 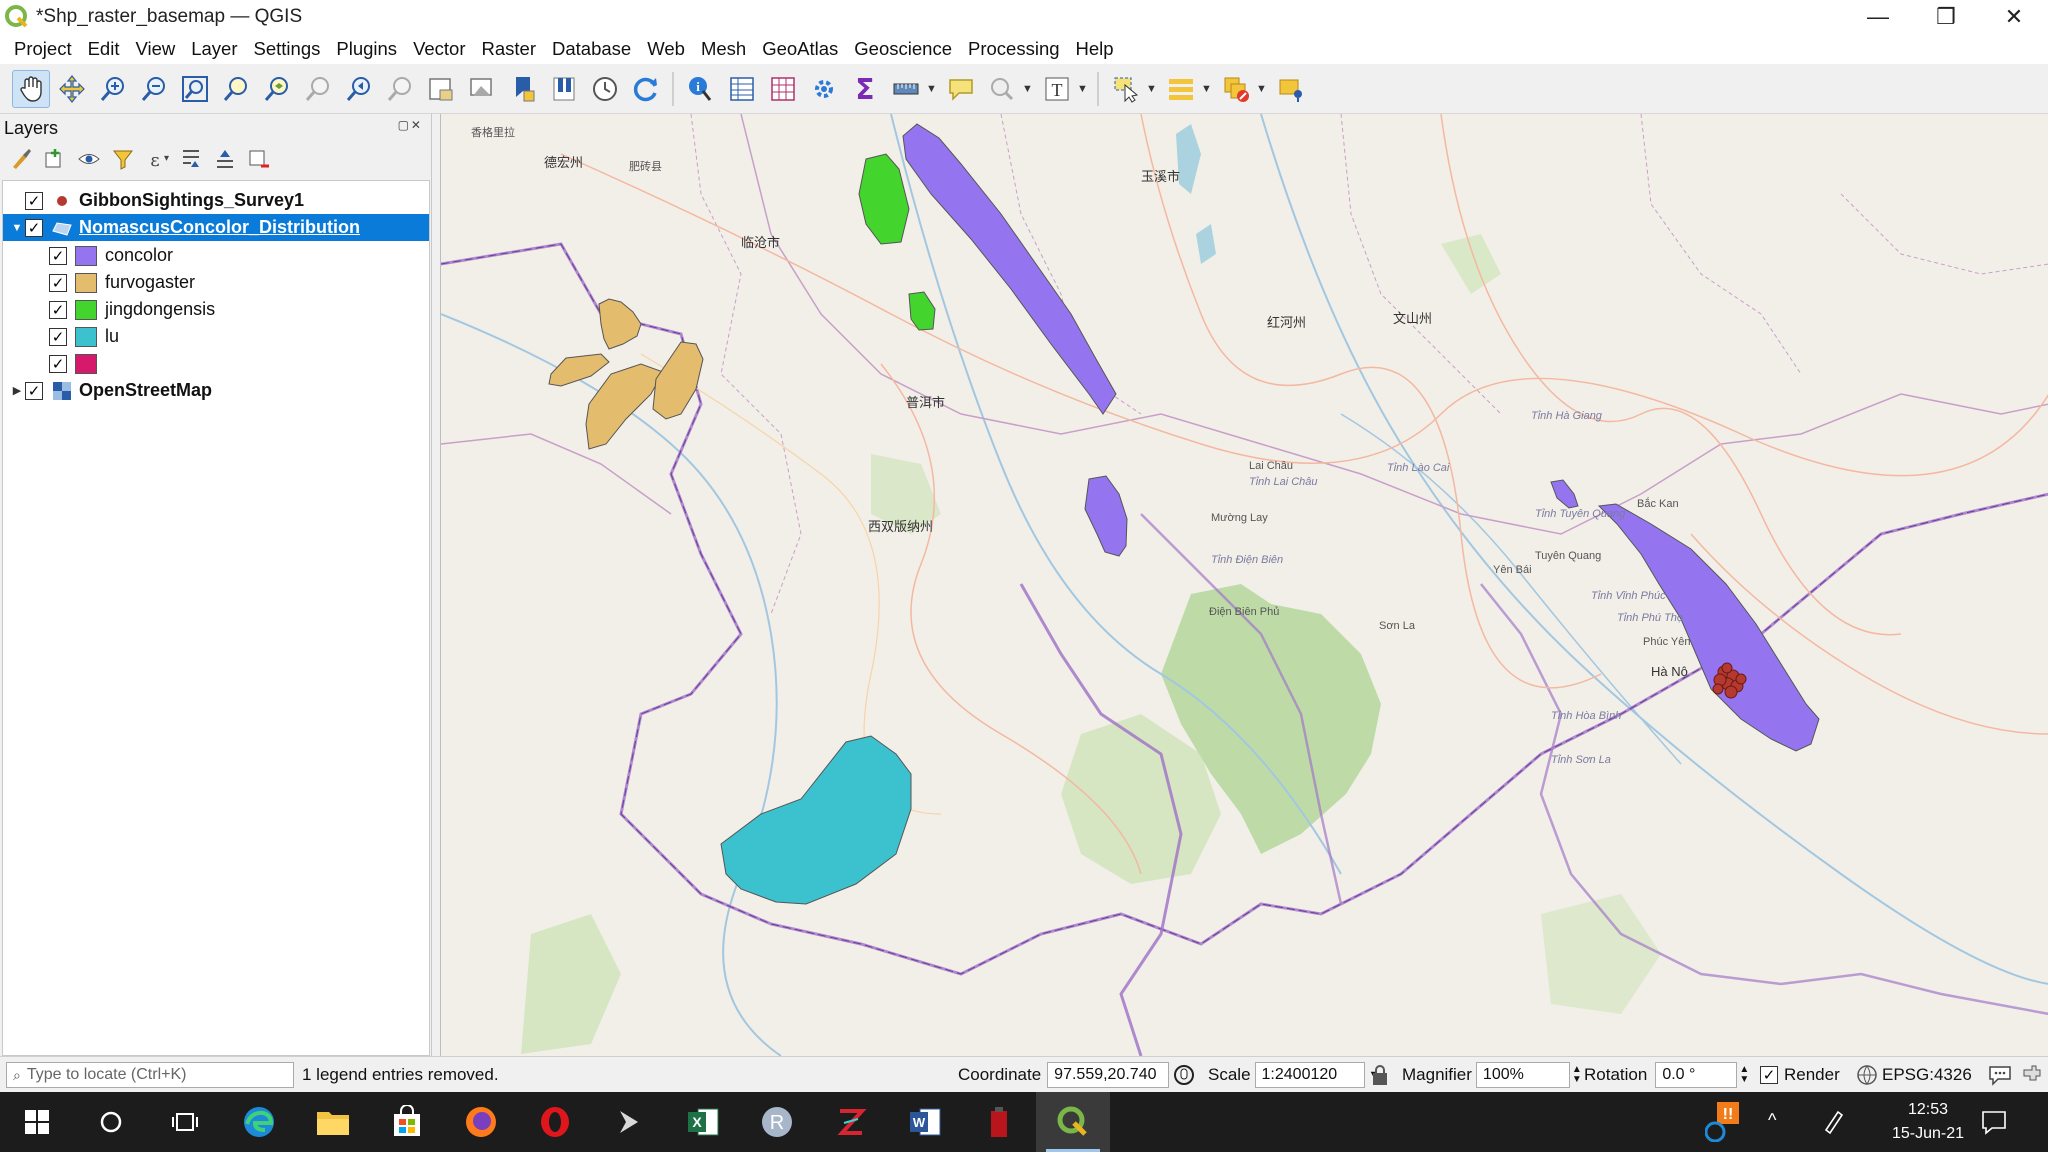 I want to click on zoom-full-button, so click(x=195, y=89).